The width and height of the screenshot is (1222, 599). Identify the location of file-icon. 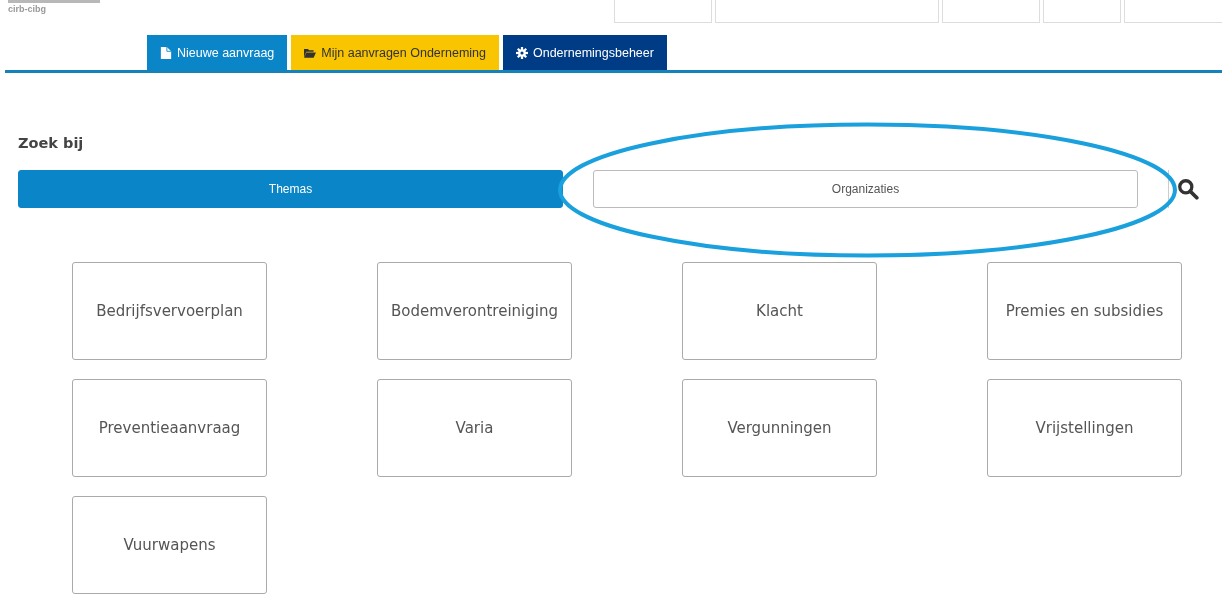
(166, 52).